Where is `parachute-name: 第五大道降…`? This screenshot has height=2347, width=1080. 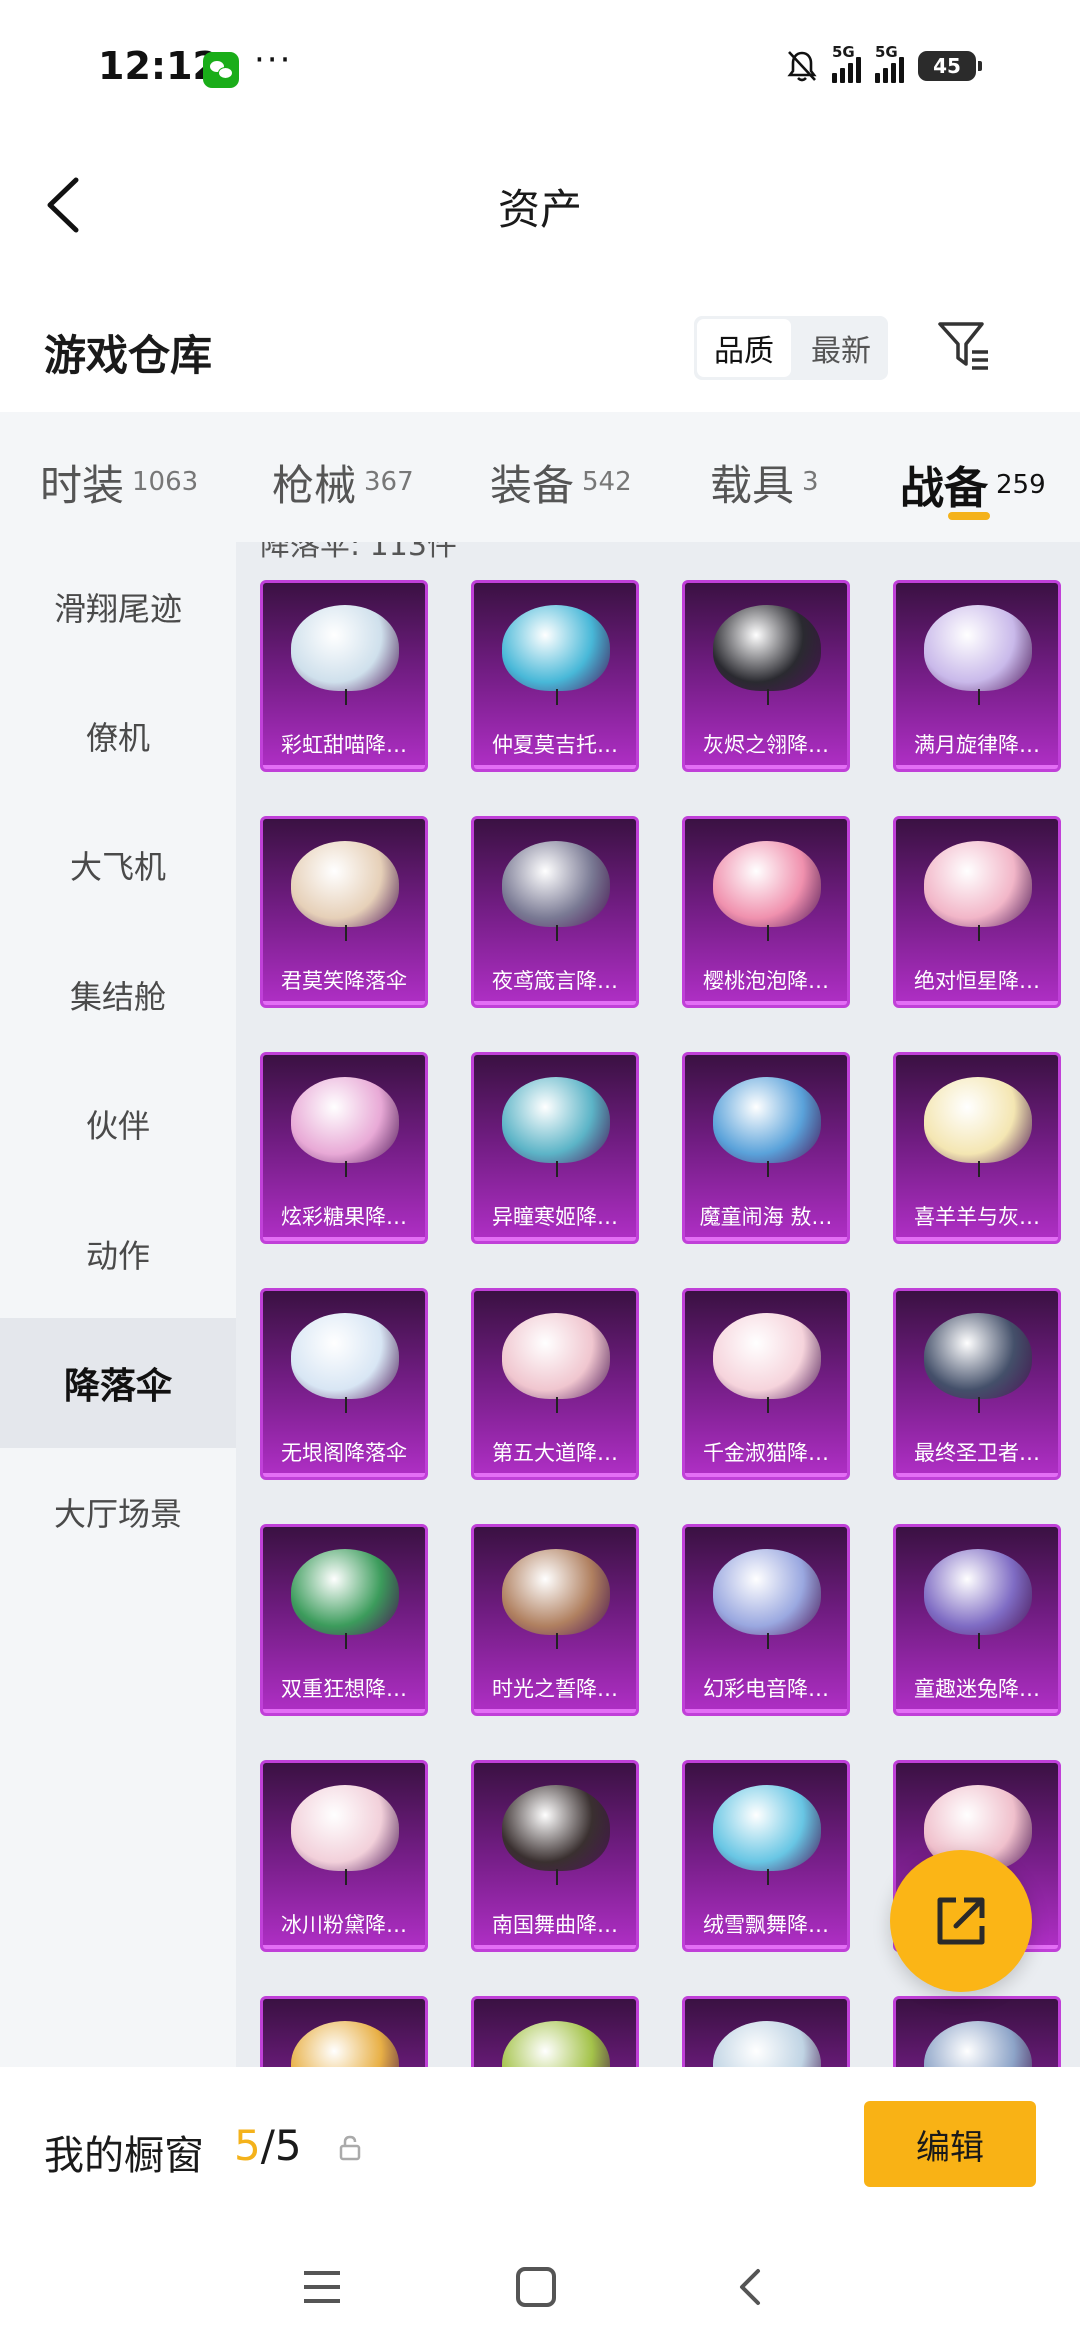 parachute-name: 第五大道降… is located at coordinates (555, 1453).